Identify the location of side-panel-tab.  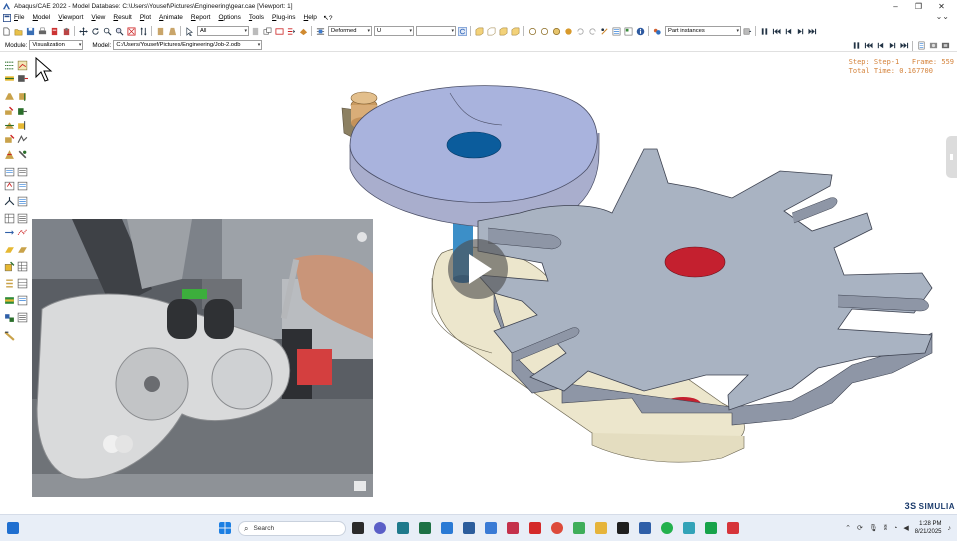
(951, 157).